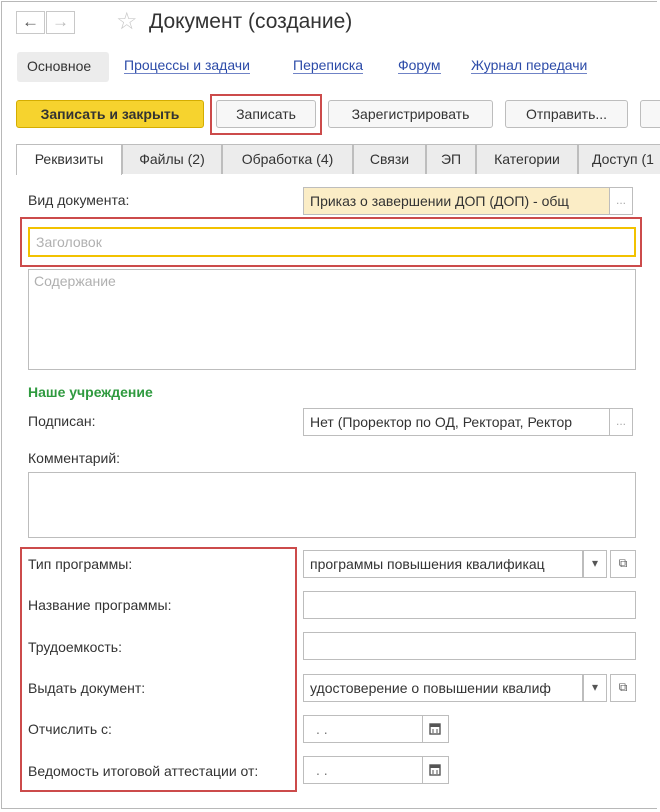  Describe the element at coordinates (363, 729) in the screenshot. I see `expel-date-input: . .` at that location.